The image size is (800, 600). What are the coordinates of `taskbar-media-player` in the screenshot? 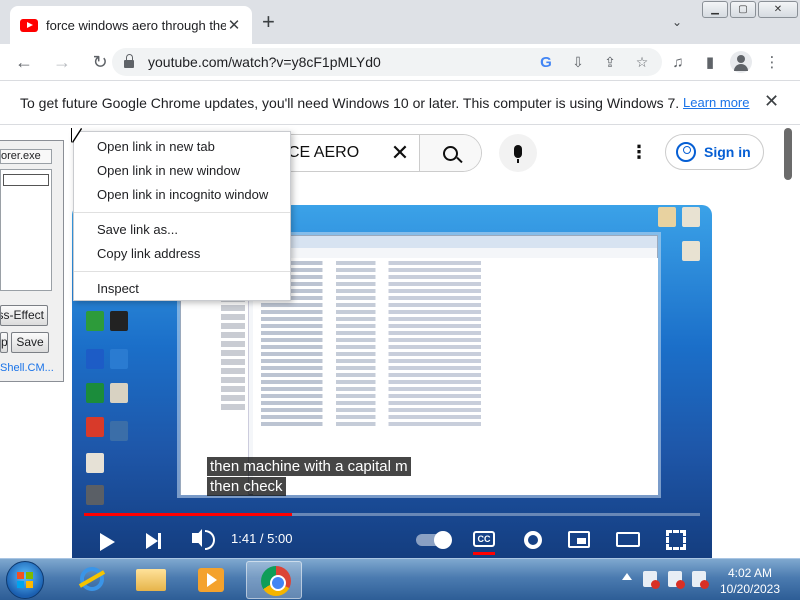 It's located at (210, 580).